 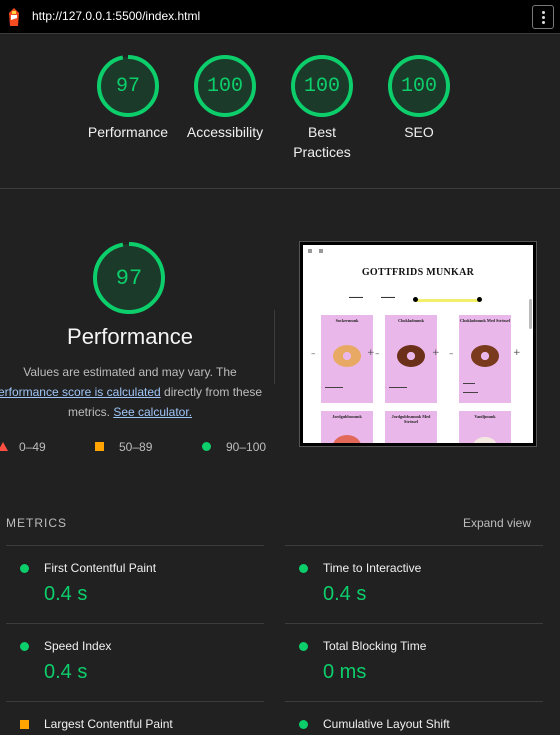 What do you see at coordinates (135, 662) in the screenshot?
I see `metric-speed-index: Speed Index 0.4 s` at bounding box center [135, 662].